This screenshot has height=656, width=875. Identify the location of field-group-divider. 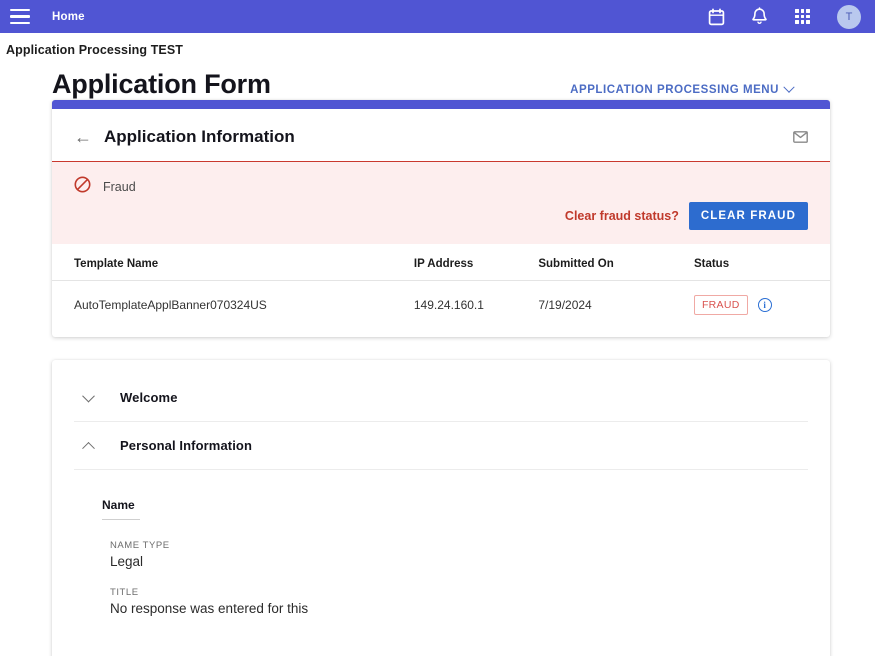
(121, 519).